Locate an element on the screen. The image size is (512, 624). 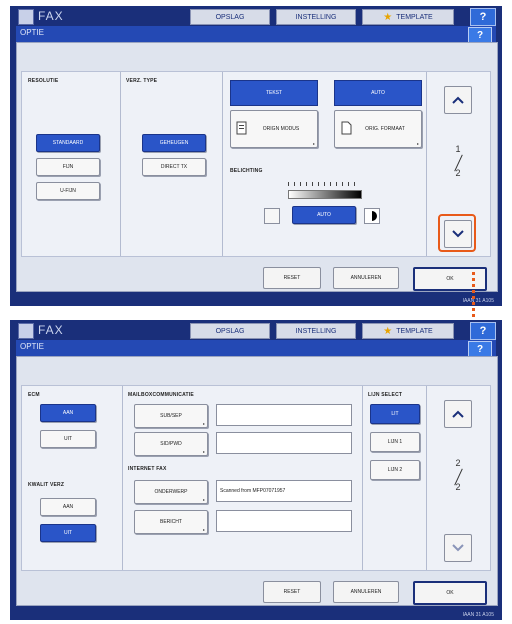
exposure-darker-button is located at coordinates (372, 216).